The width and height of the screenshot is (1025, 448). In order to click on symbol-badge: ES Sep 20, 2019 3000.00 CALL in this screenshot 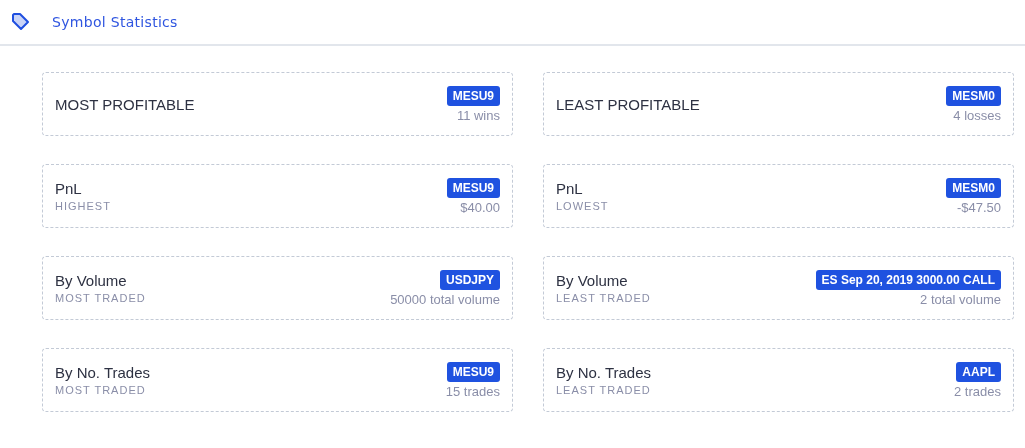, I will do `click(908, 279)`.